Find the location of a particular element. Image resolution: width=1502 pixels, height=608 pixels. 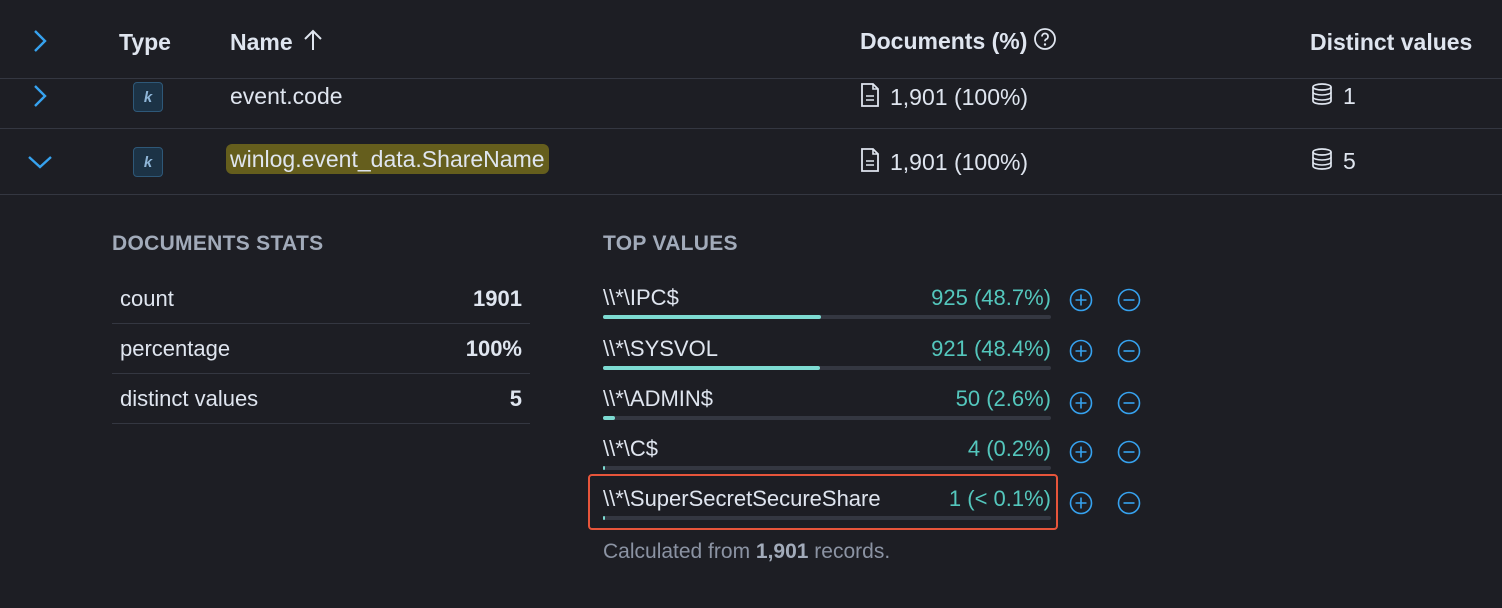

distinct-value: 1 is located at coordinates (1349, 96).